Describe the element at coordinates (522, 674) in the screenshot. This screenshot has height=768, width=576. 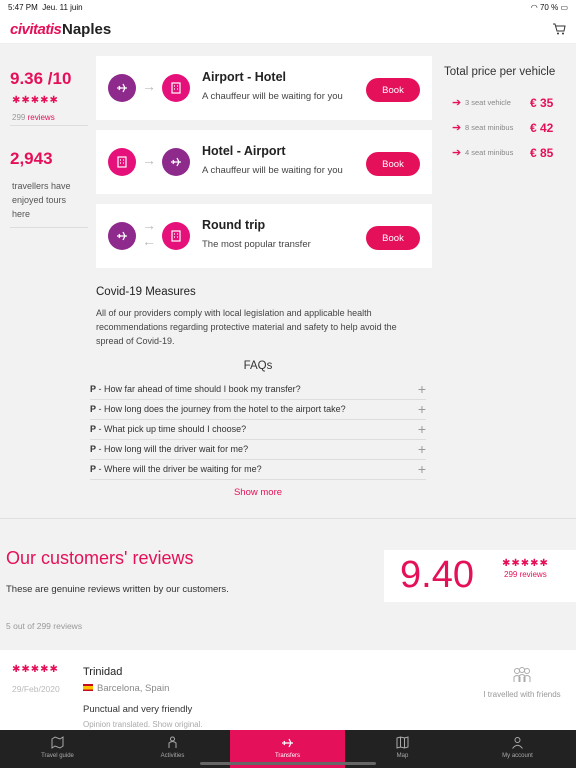
I see `friends-icon` at that location.